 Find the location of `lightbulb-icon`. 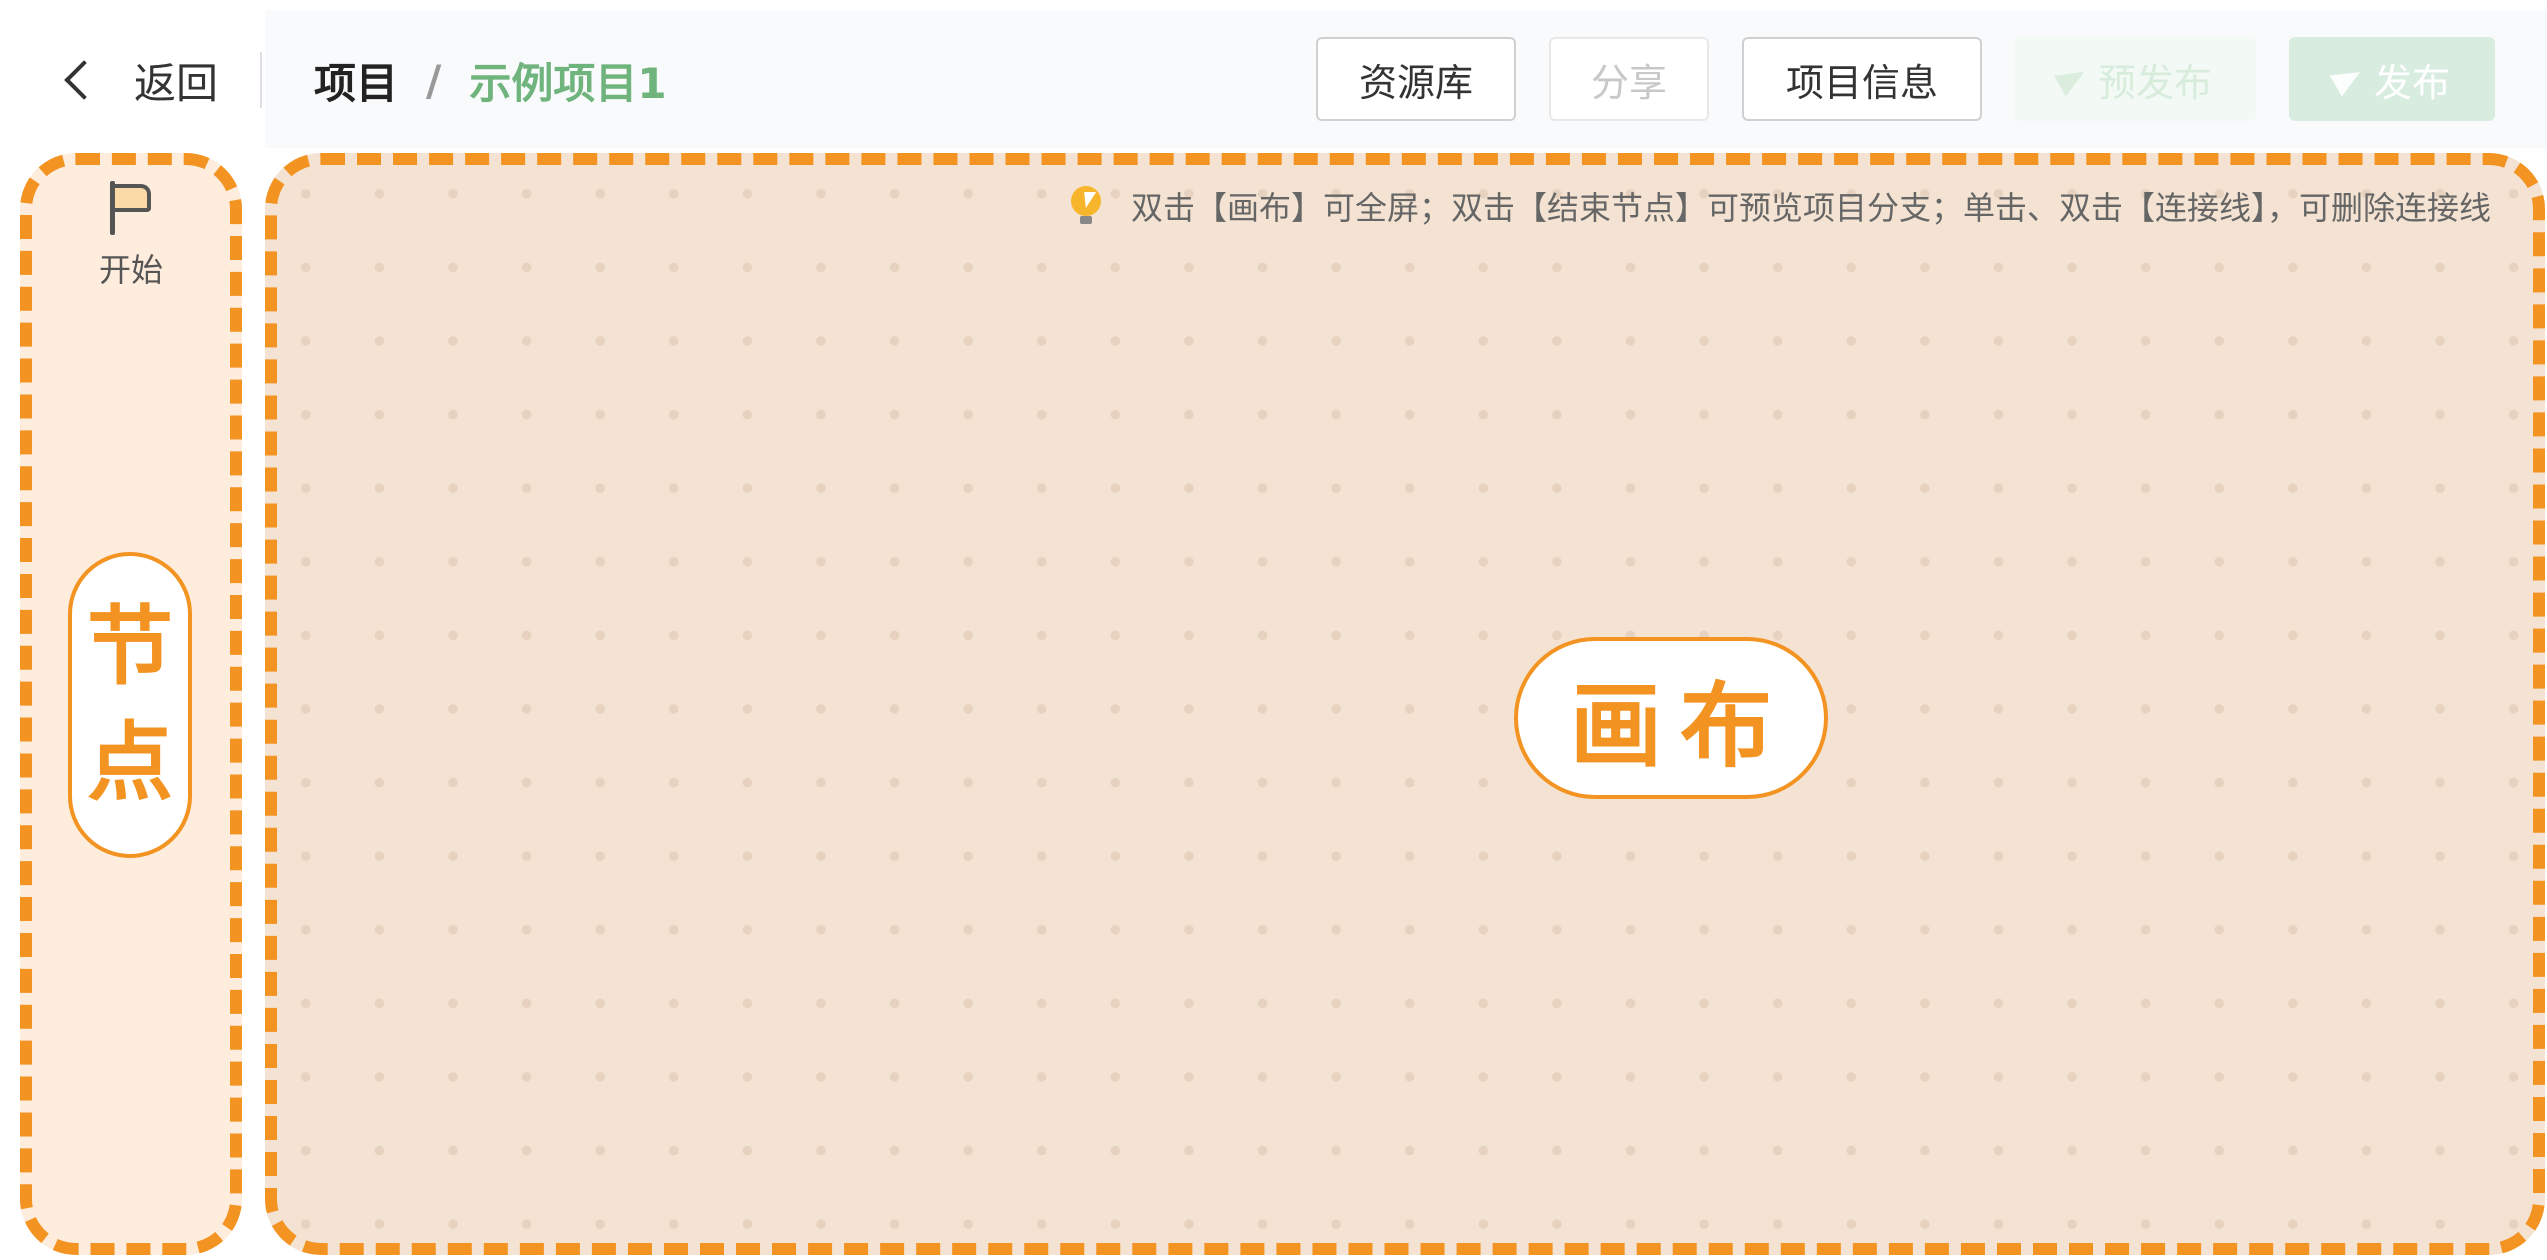

lightbulb-icon is located at coordinates (1085, 206).